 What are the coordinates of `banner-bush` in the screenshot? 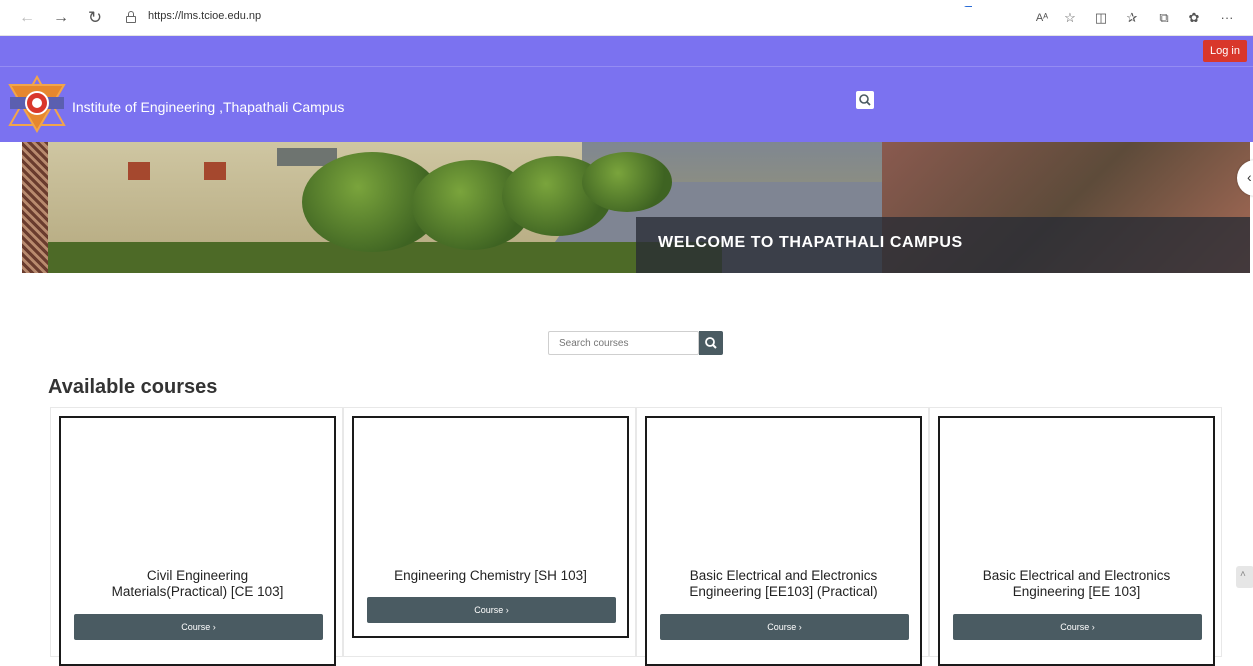 It's located at (627, 182).